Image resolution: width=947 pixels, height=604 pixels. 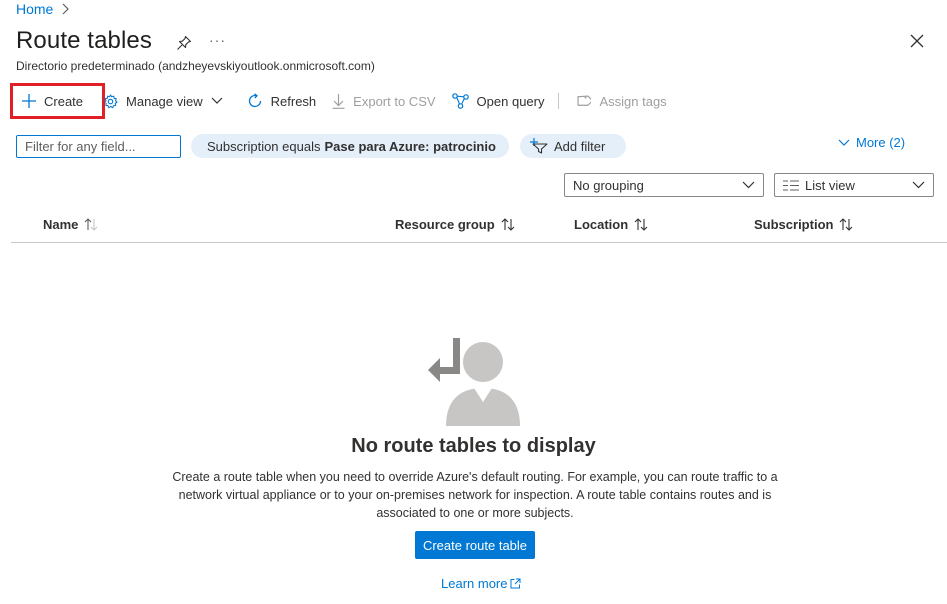 I want to click on column-header-label: Resource group, so click(x=445, y=224).